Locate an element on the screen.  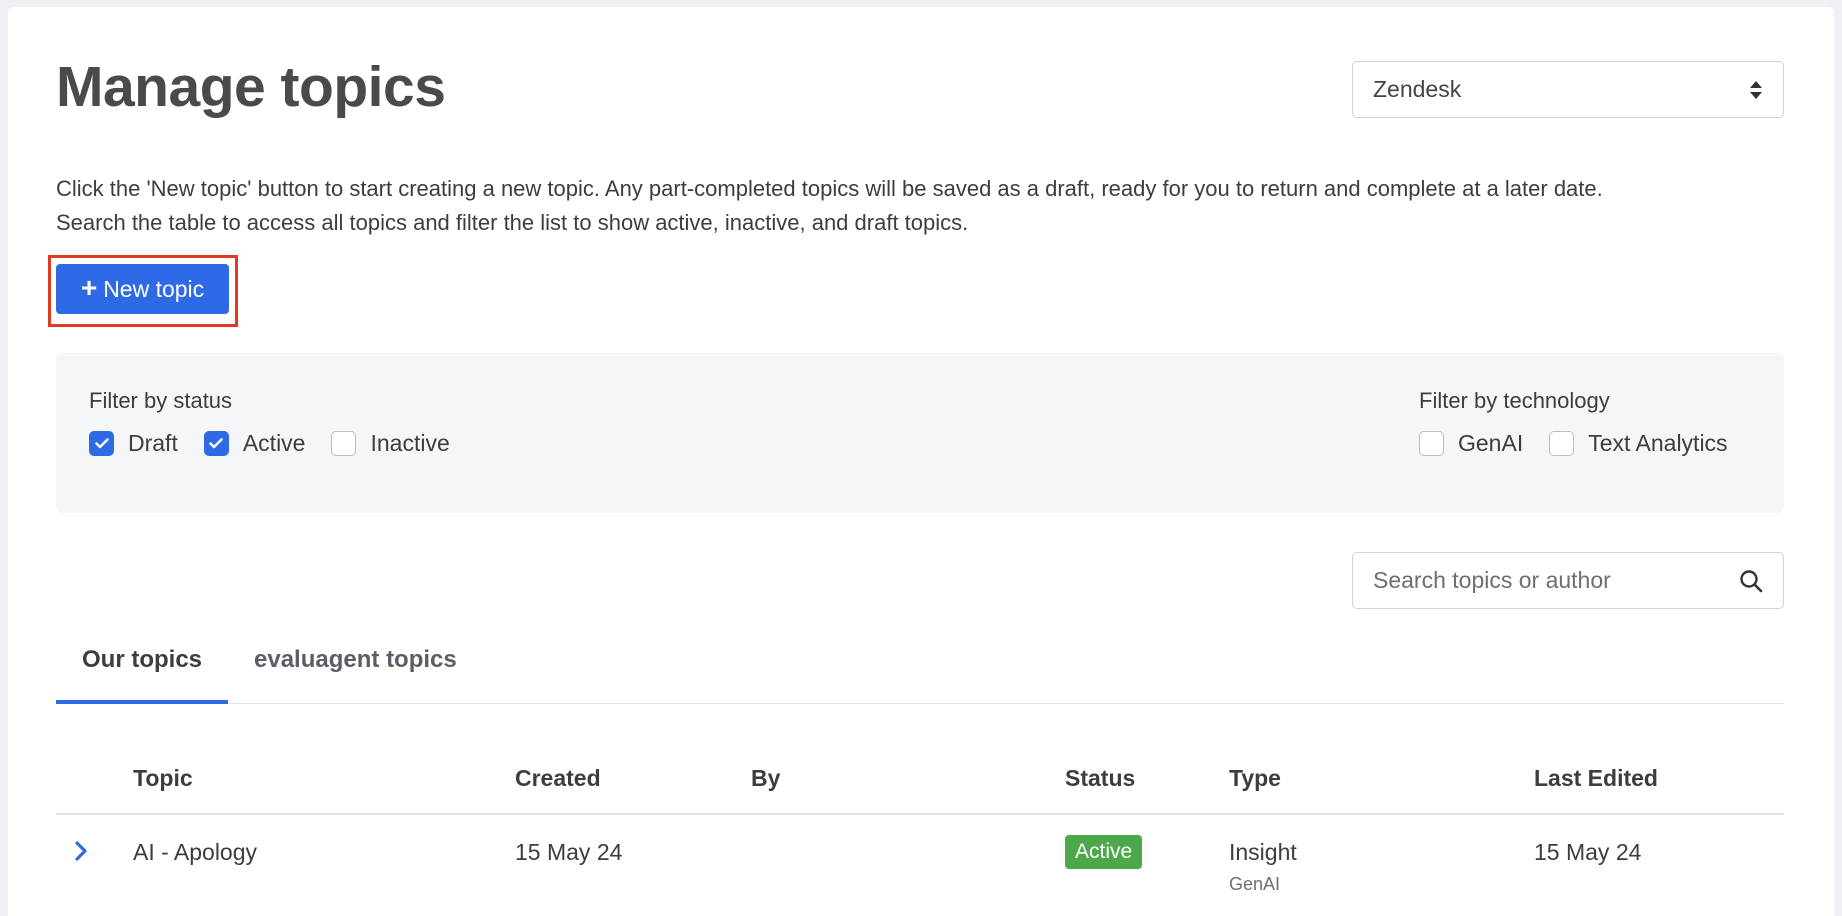
status-badge: Active is located at coordinates (1104, 852).